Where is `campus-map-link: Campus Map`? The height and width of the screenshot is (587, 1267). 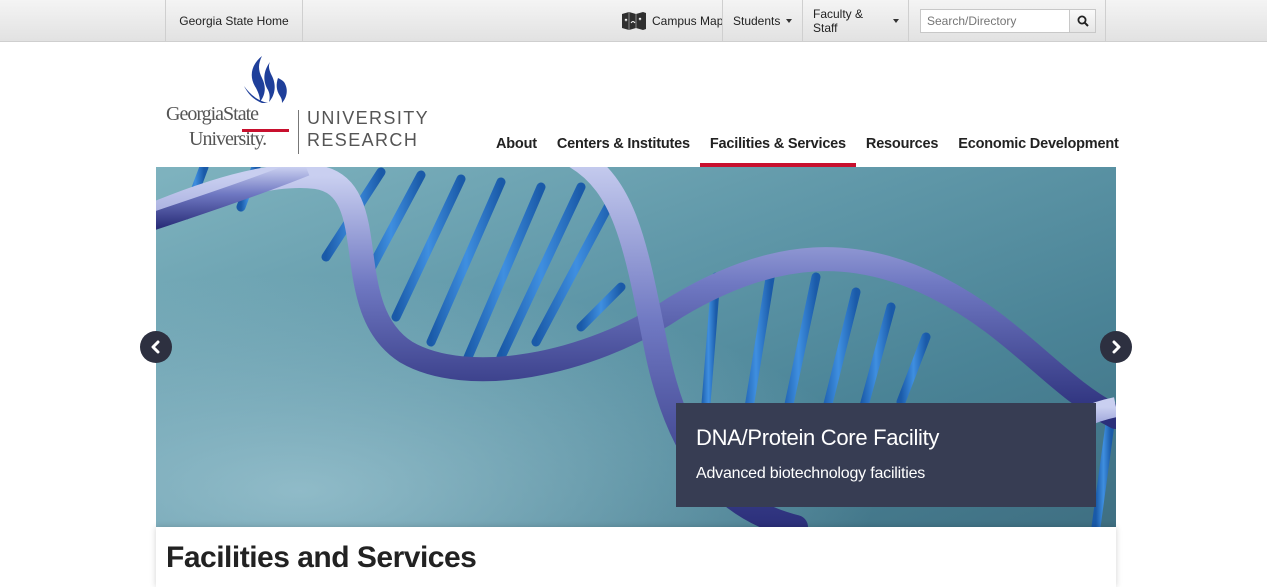 campus-map-link: Campus Map is located at coordinates (672, 21).